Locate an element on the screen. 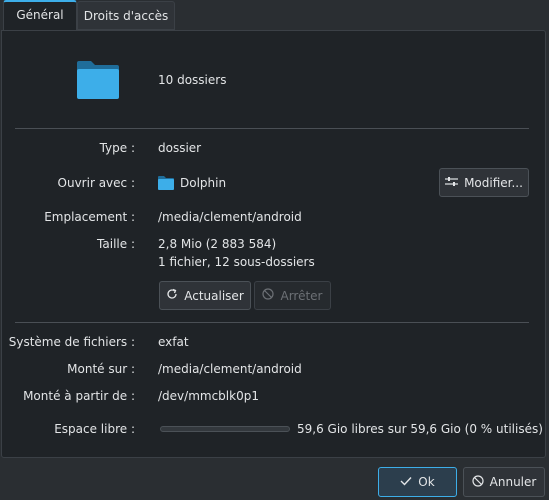 Image resolution: width=549 pixels, height=500 pixels. cancel-icon is located at coordinates (478, 482).